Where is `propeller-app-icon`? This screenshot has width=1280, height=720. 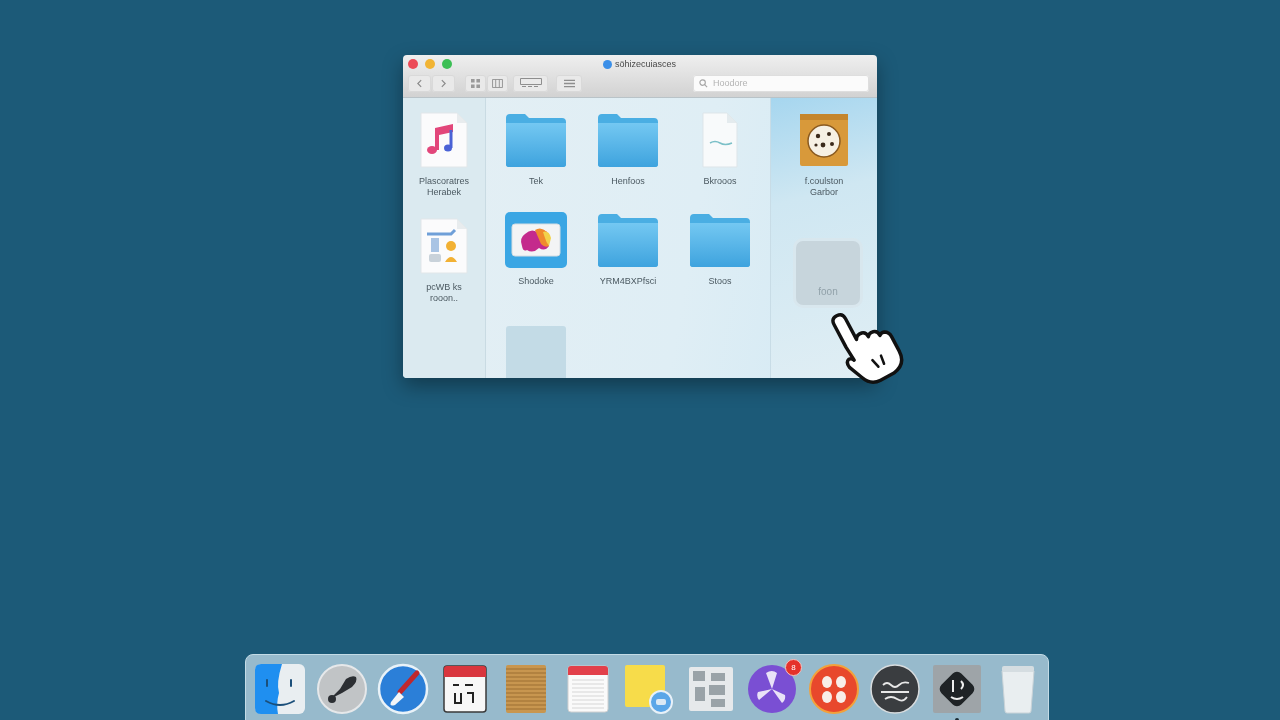
propeller-app-icon is located at coordinates (772, 689).